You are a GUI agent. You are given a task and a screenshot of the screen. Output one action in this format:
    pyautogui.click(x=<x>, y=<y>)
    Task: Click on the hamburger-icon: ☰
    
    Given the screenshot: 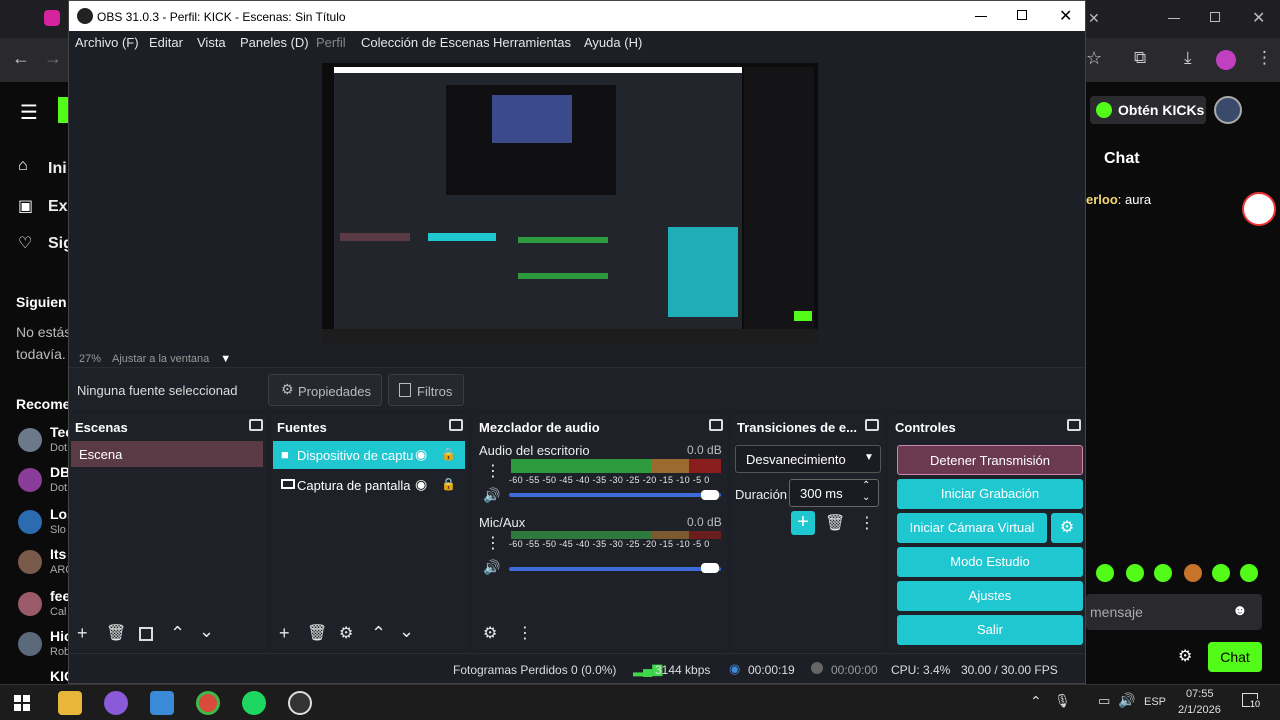 What is the action you would take?
    pyautogui.click(x=29, y=112)
    